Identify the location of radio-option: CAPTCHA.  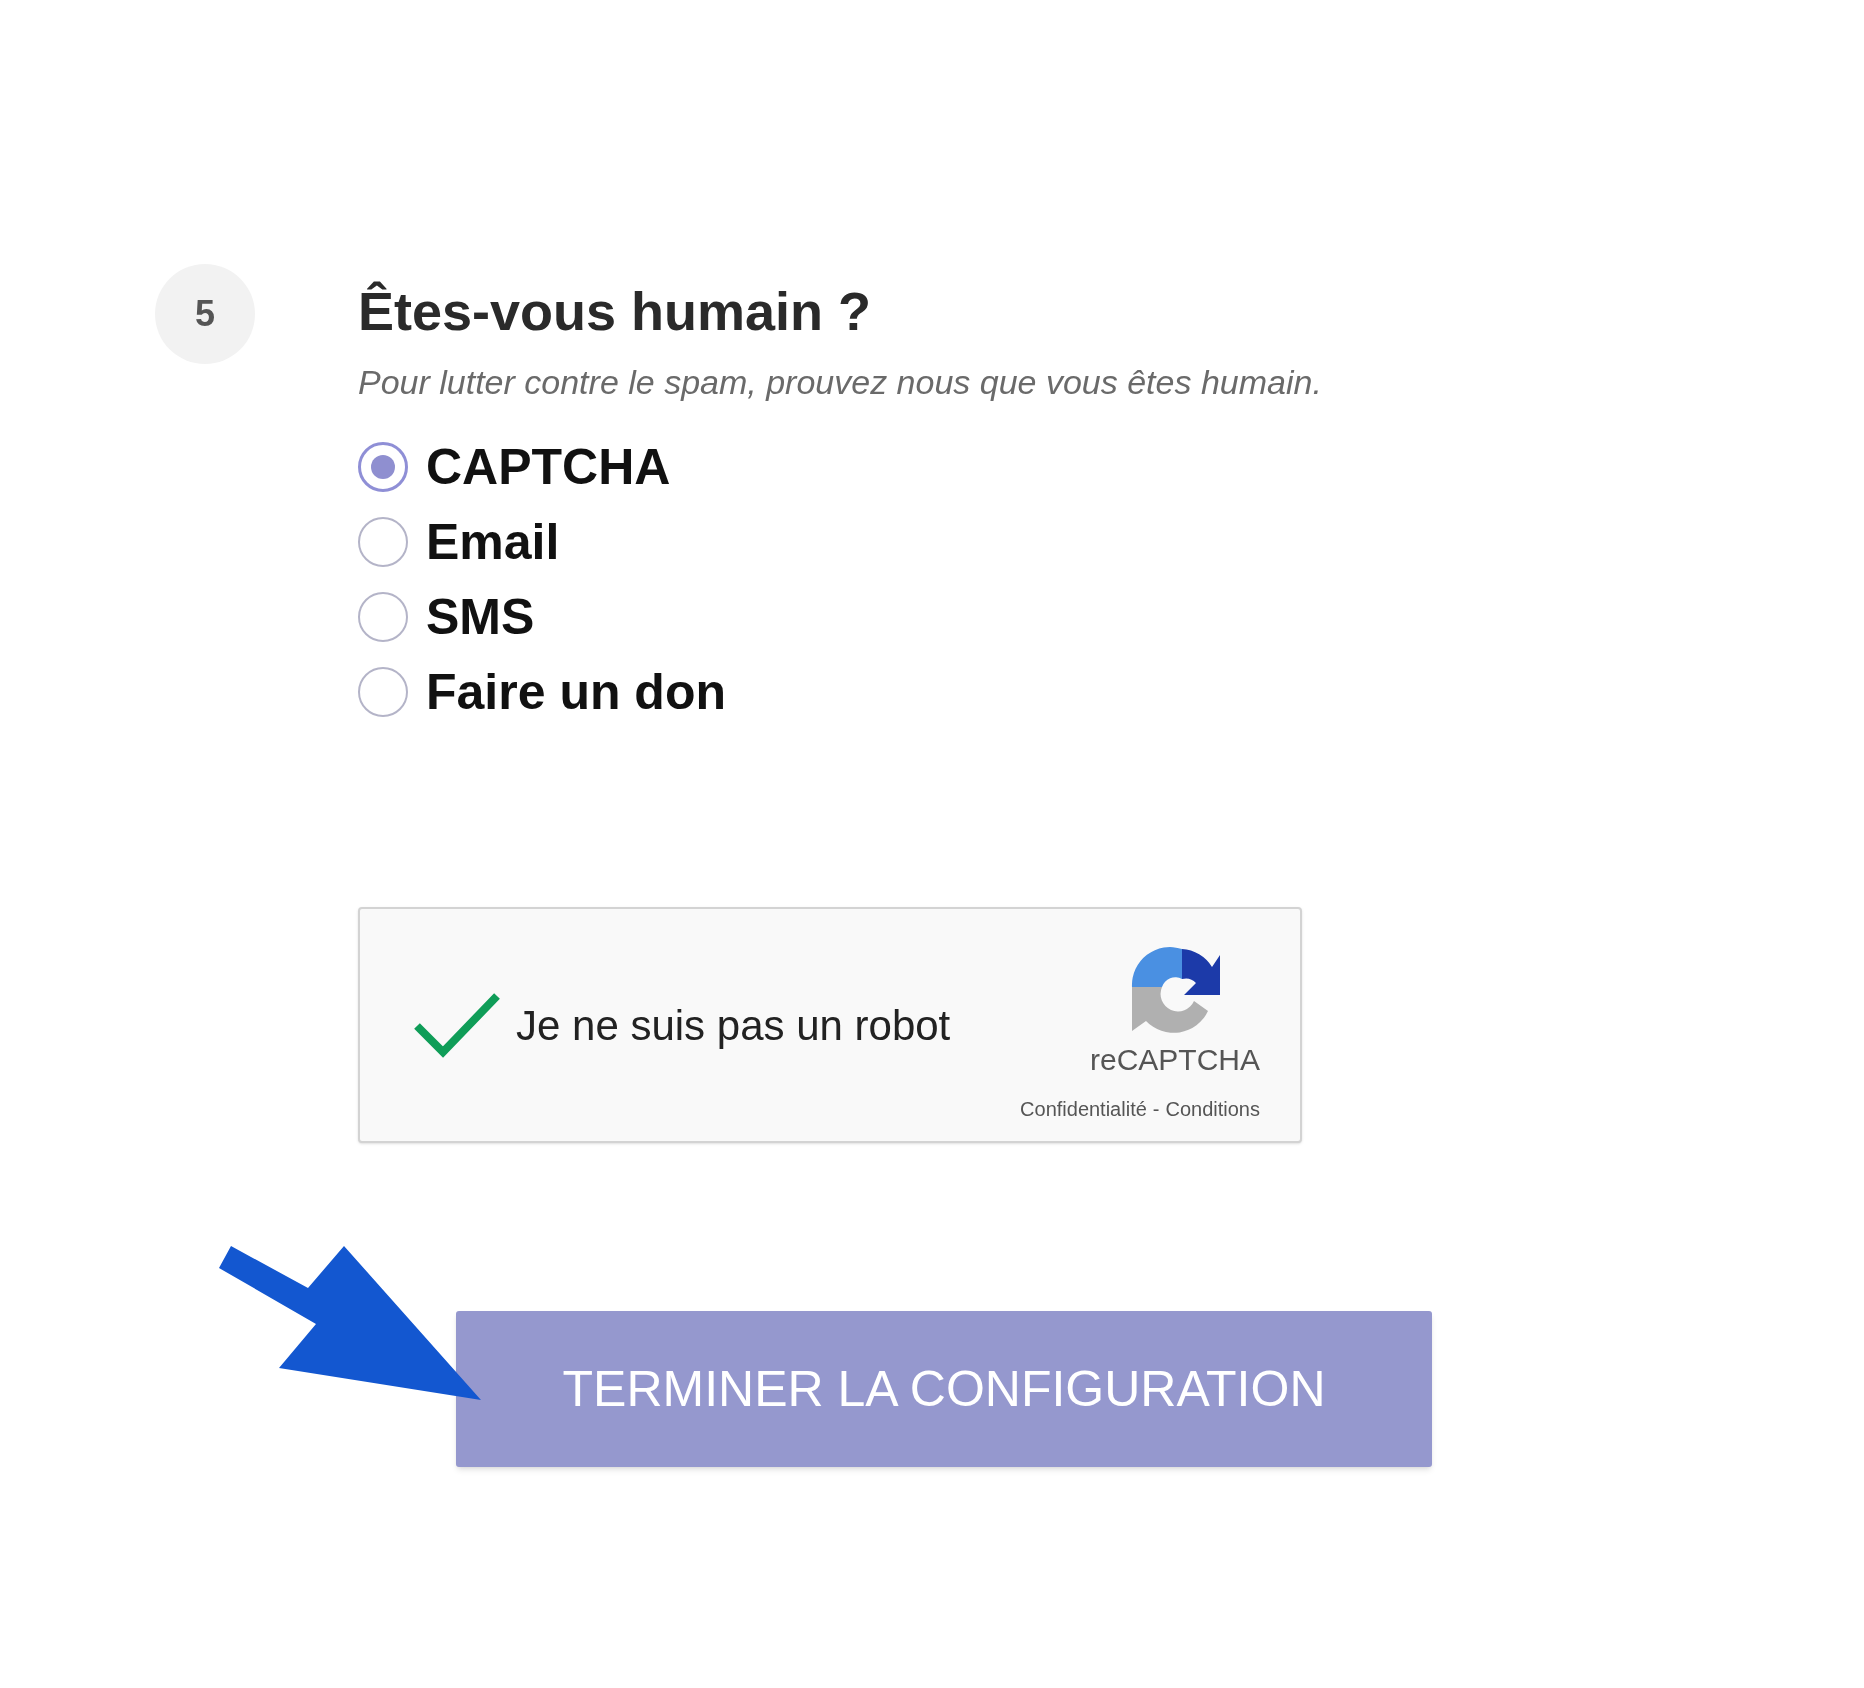
(514, 467).